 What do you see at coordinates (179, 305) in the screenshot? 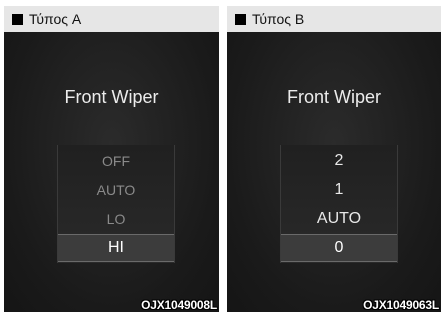
I see `figure-code: OJX1049008L` at bounding box center [179, 305].